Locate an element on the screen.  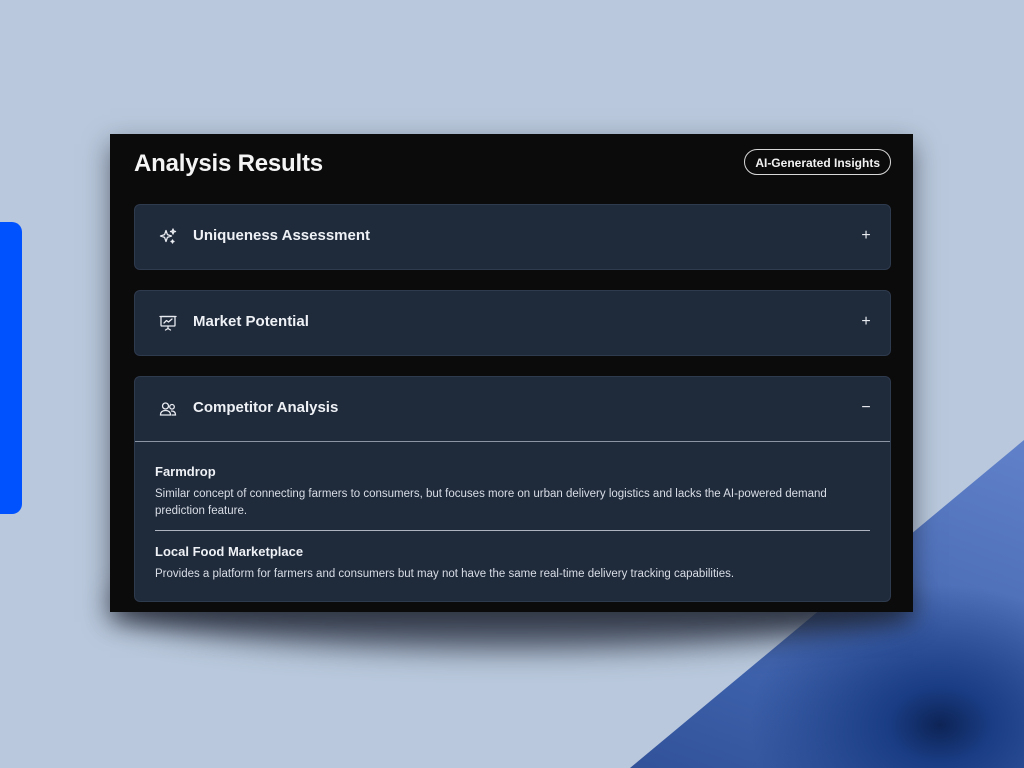
section-header-market: Market Potential + is located at coordinates (512, 323).